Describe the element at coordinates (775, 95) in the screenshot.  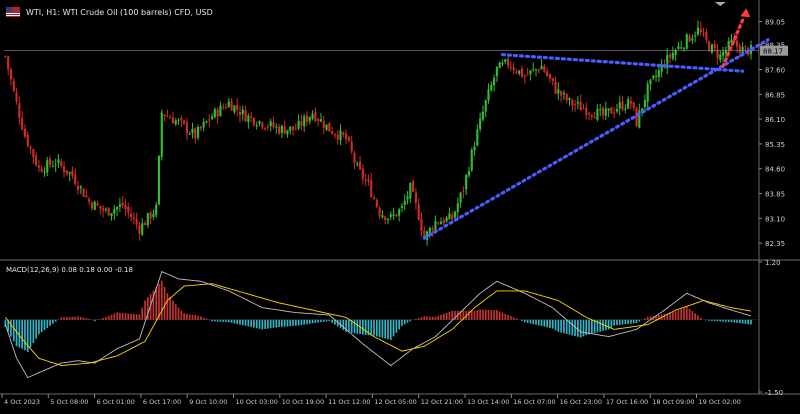
I see `price-tick-label: 86.85` at that location.